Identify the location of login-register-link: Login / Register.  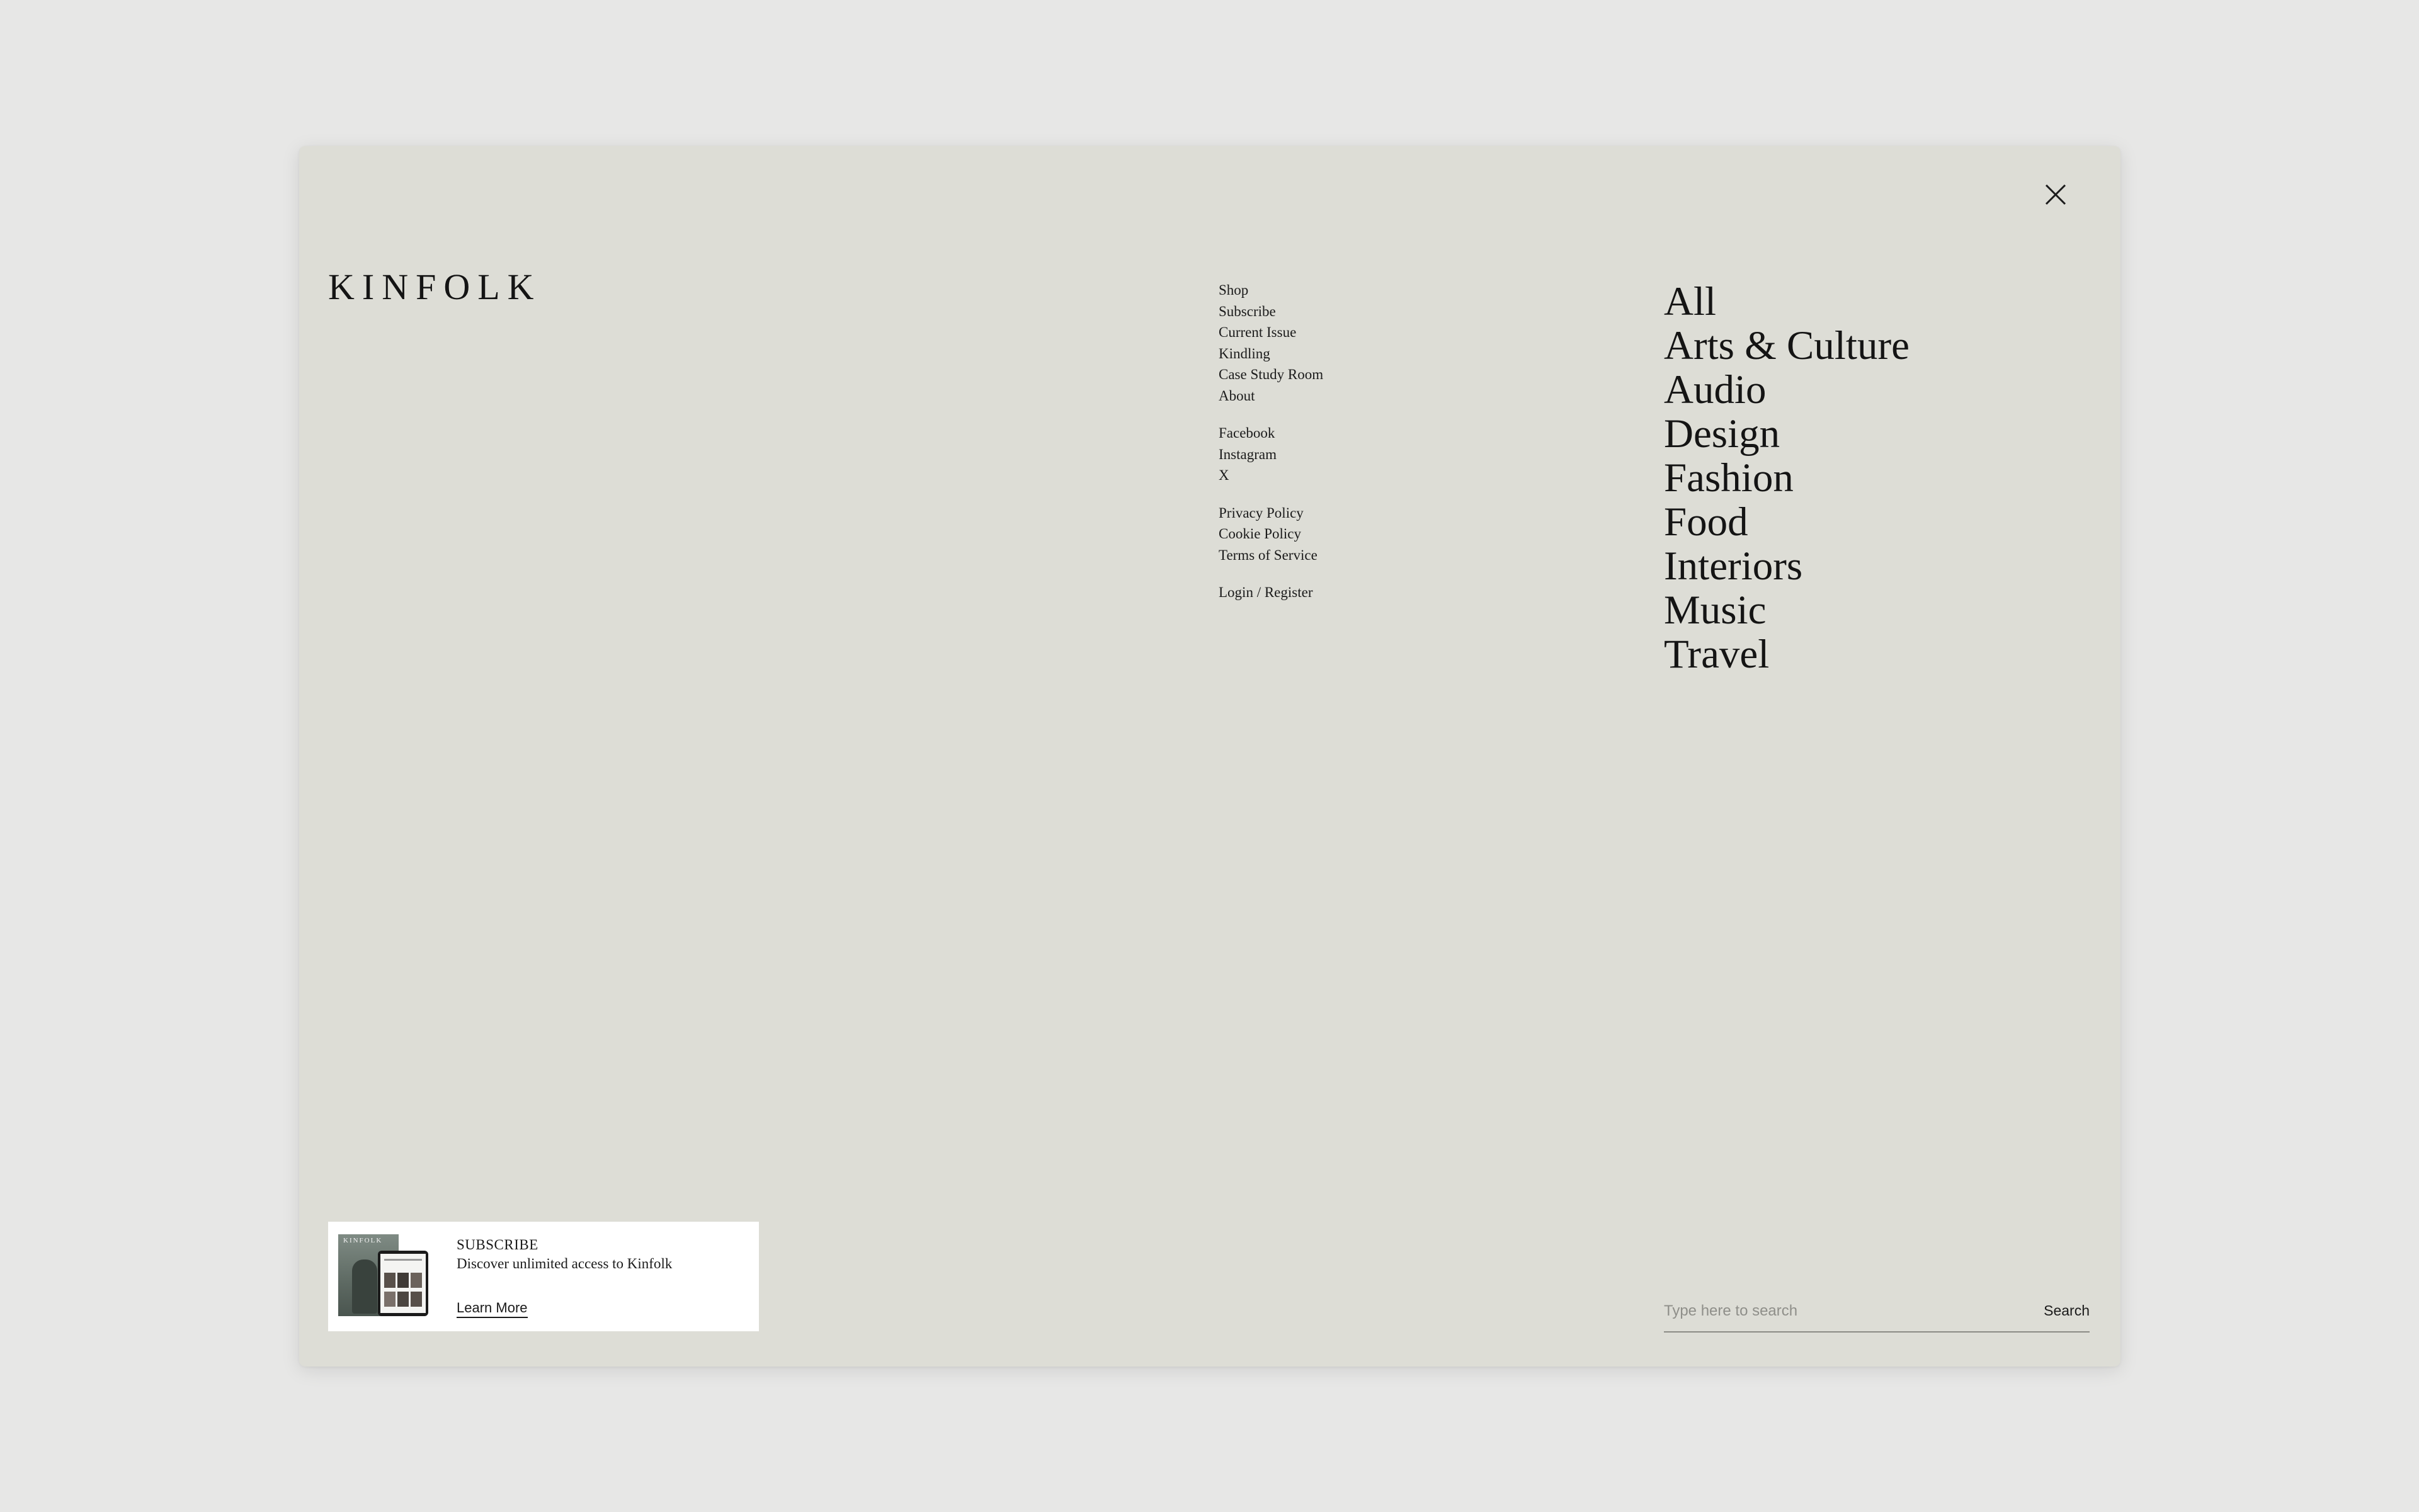
(1271, 592).